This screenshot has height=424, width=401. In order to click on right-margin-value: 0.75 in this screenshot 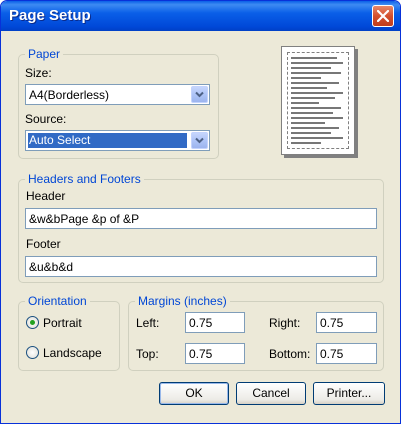, I will do `click(332, 323)`.